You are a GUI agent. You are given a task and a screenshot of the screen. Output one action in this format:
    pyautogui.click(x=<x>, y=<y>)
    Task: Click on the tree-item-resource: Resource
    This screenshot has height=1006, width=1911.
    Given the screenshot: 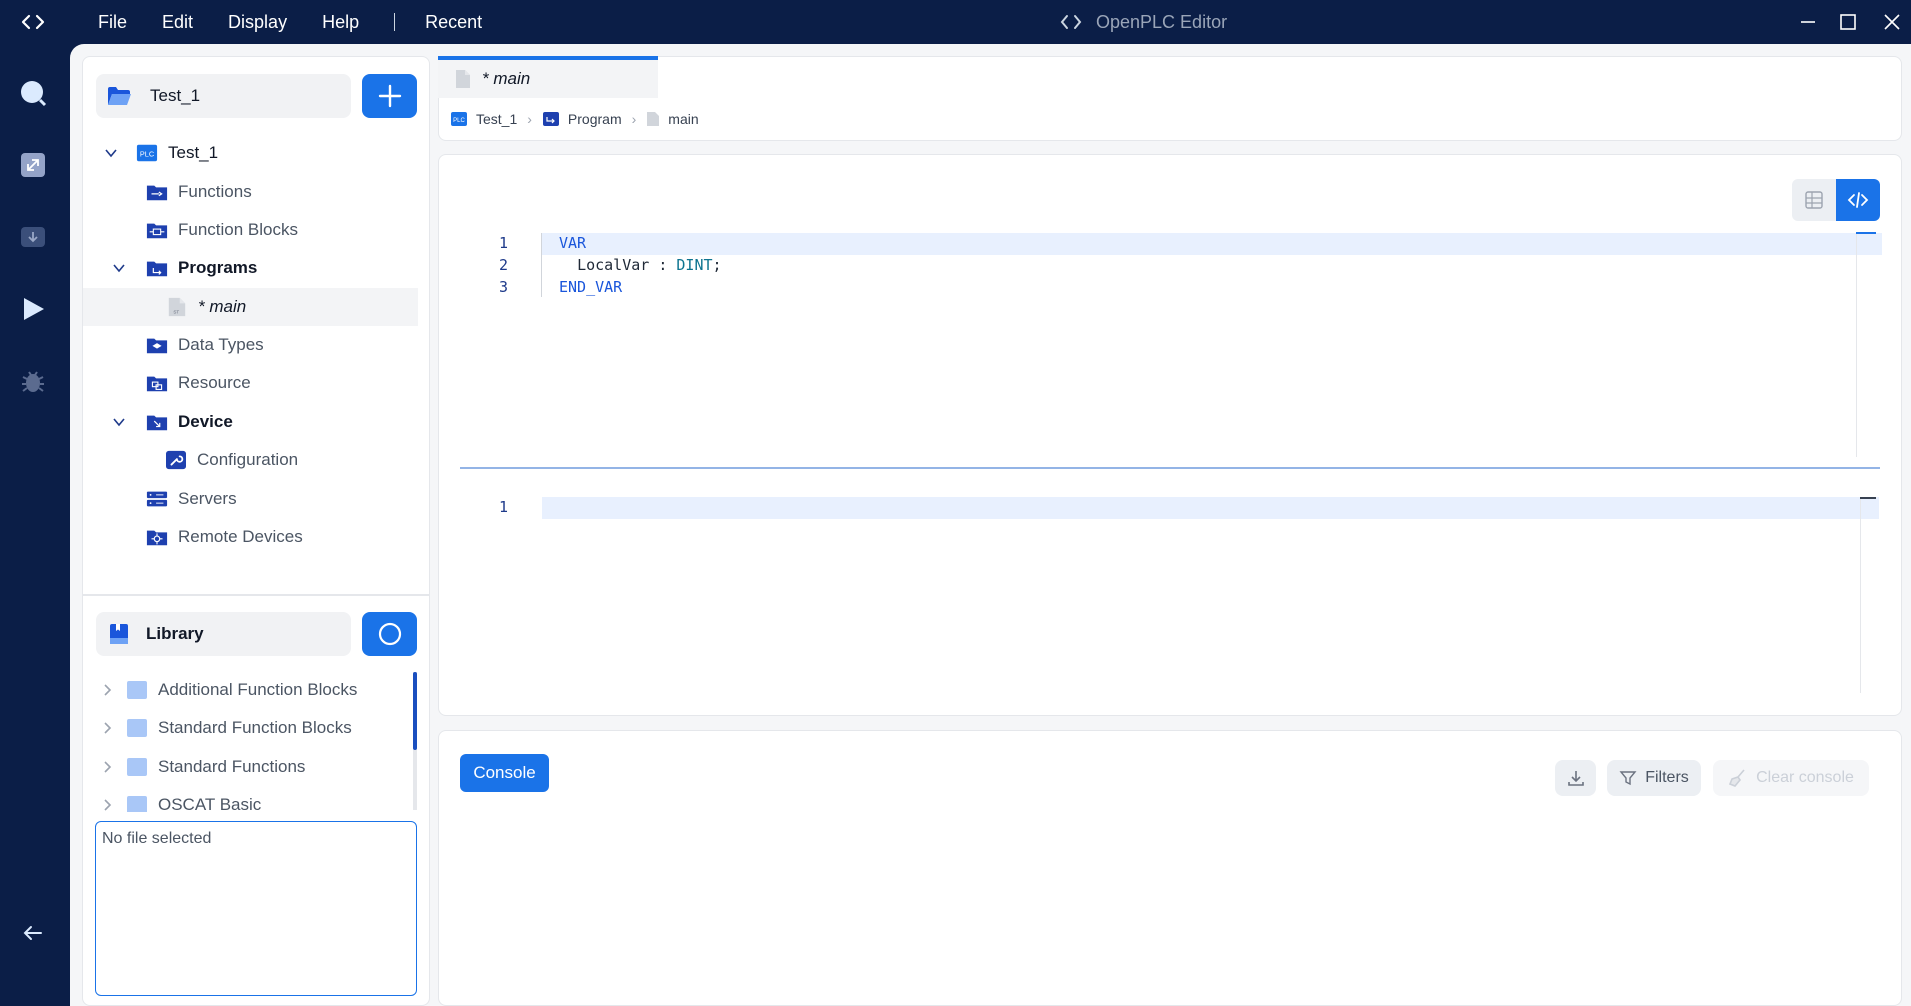 What is the action you would take?
    pyautogui.click(x=198, y=383)
    